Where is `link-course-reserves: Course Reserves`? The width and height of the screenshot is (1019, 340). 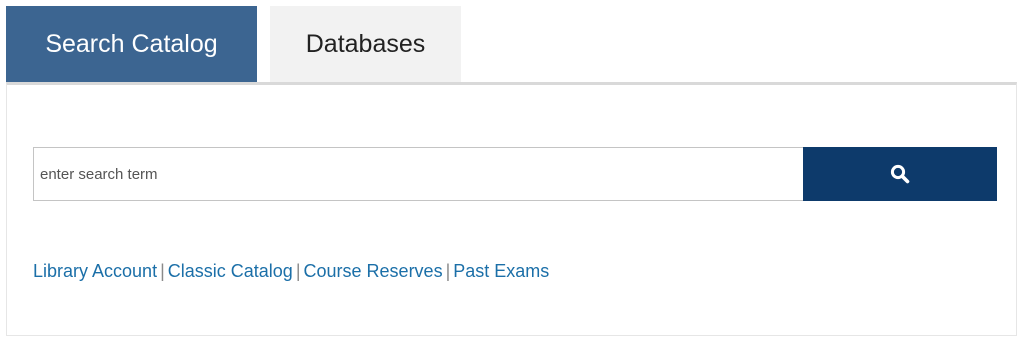 link-course-reserves: Course Reserves is located at coordinates (373, 271).